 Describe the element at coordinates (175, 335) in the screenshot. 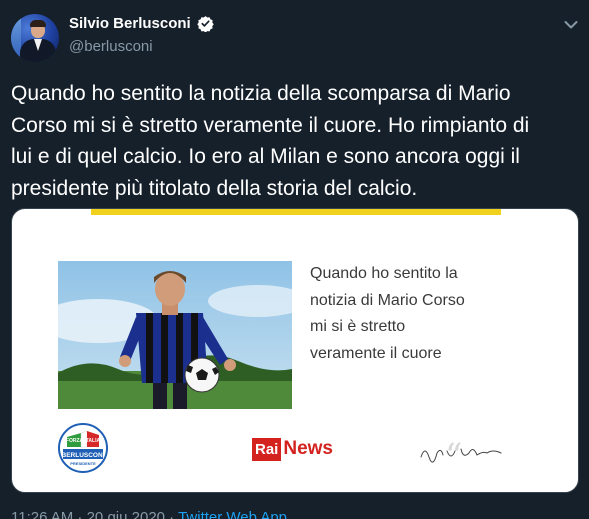

I see `player-photo` at that location.